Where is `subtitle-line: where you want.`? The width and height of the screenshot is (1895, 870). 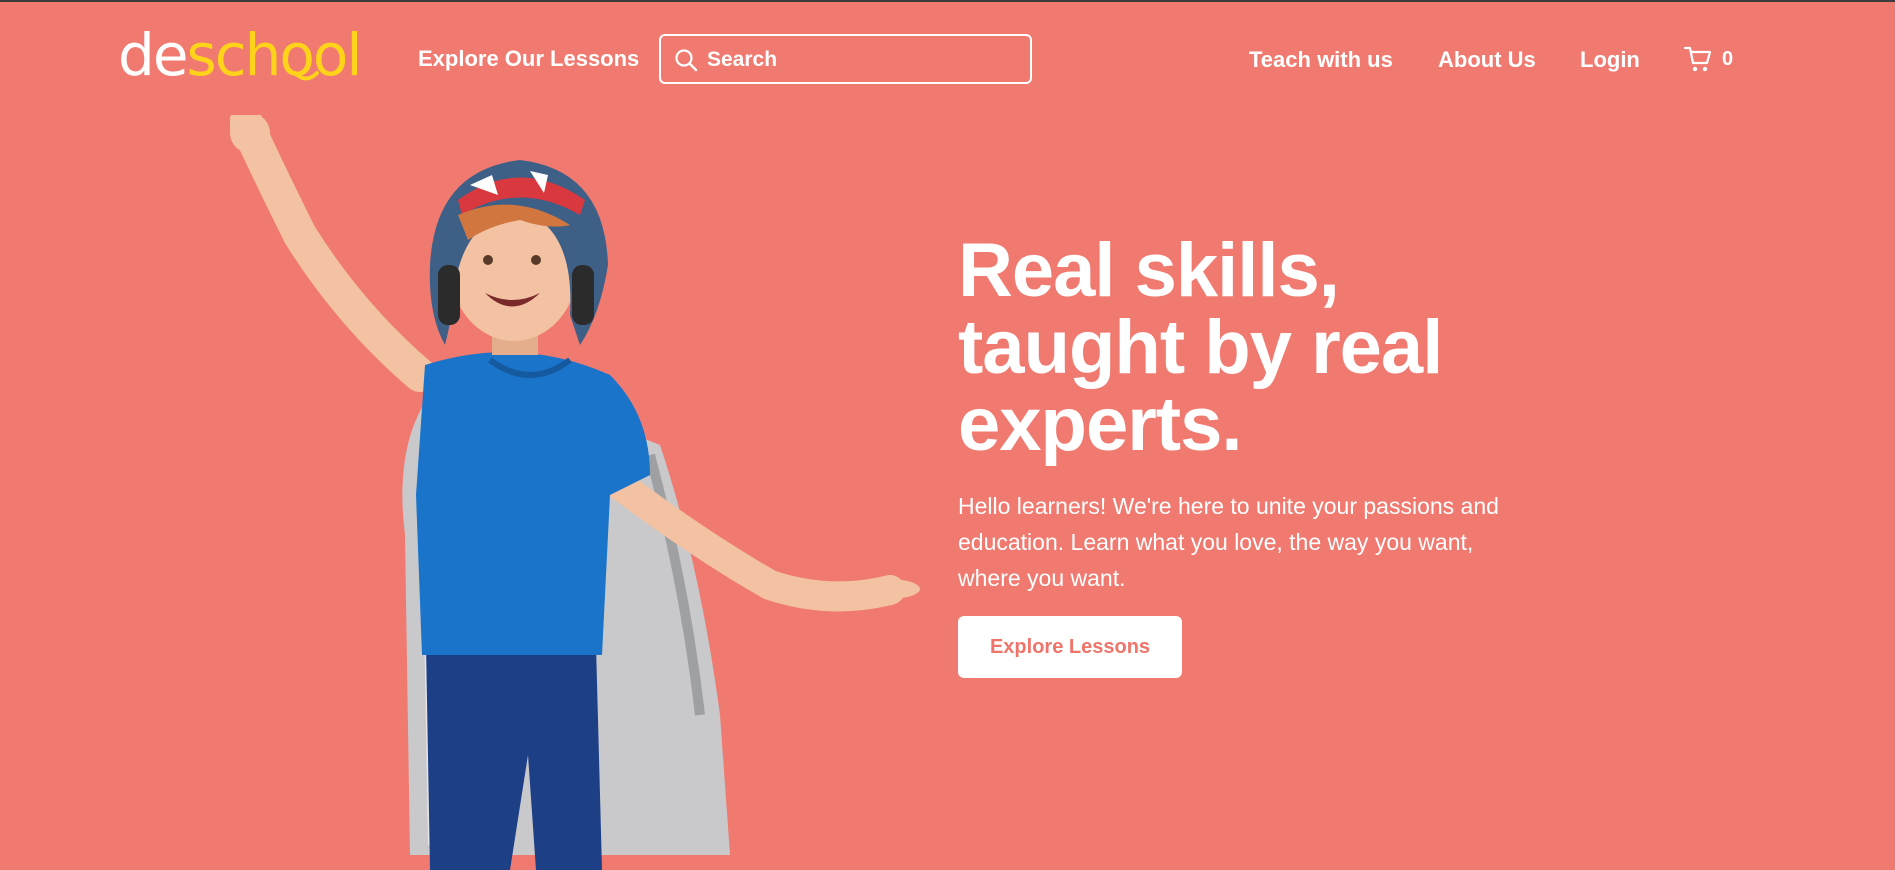
subtitle-line: where you want. is located at coordinates (1042, 578).